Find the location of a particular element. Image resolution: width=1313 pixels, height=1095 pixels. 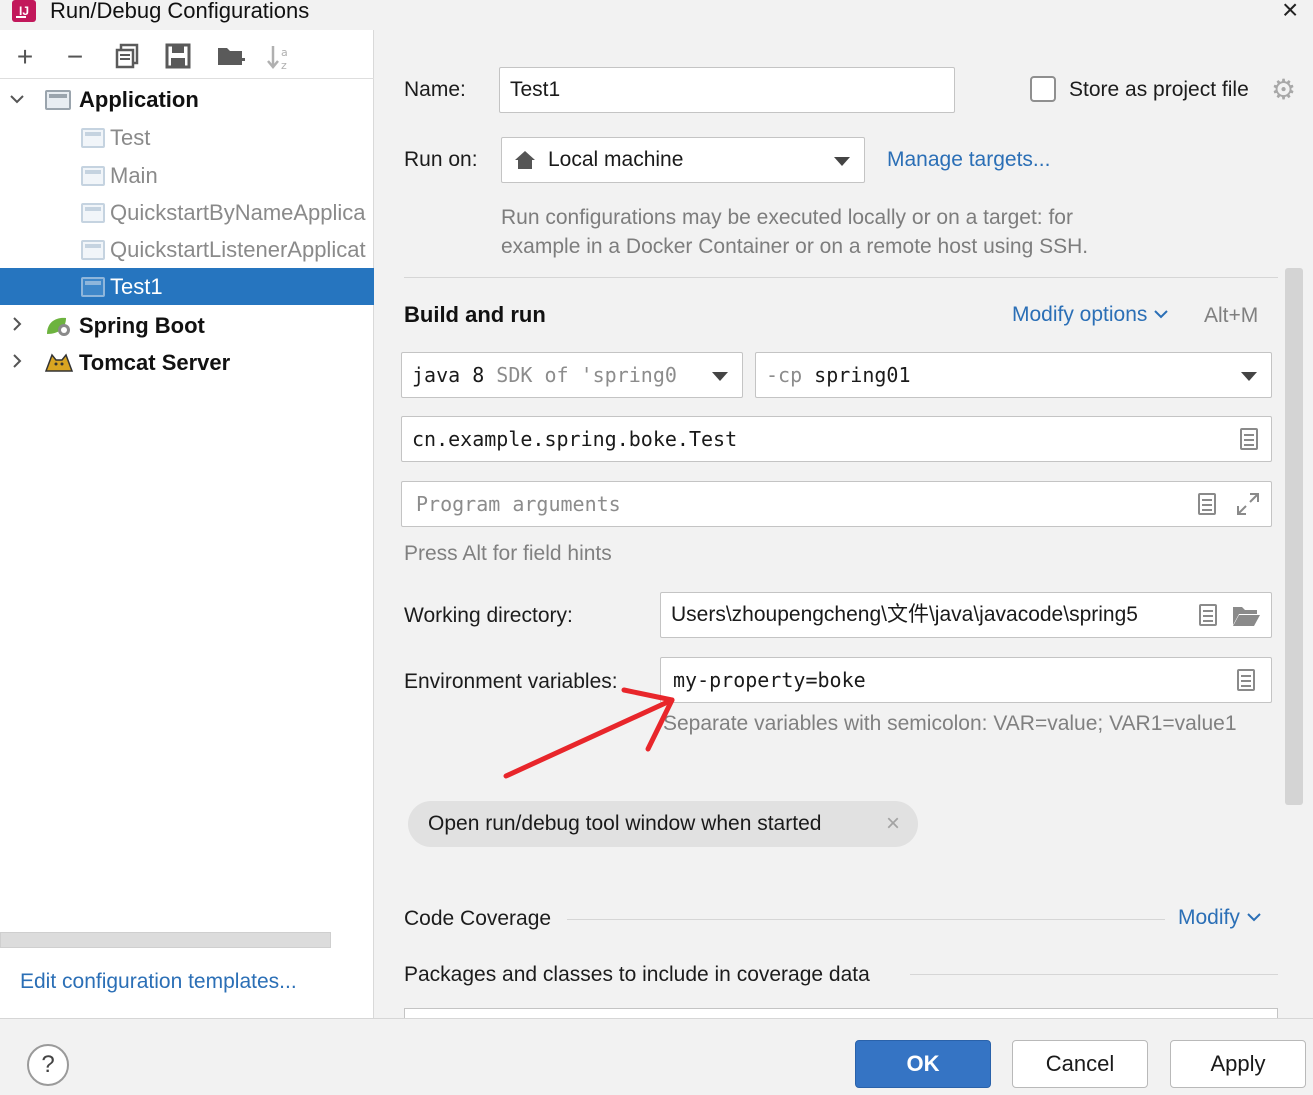

code-coverage-heading: Code Coverage is located at coordinates (478, 918).